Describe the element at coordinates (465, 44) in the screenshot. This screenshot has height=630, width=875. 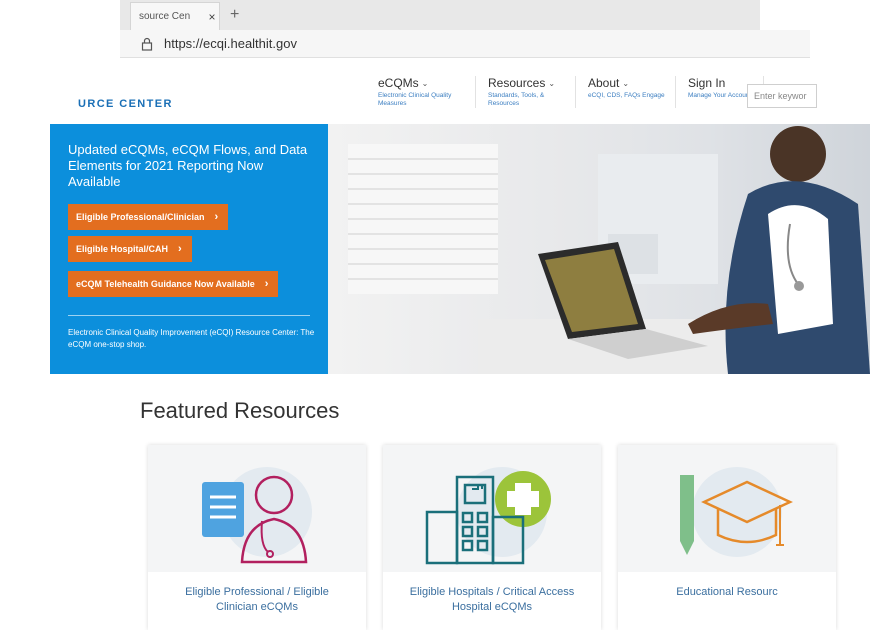
I see `address-bar: https://ecqi.healthit.gov` at that location.